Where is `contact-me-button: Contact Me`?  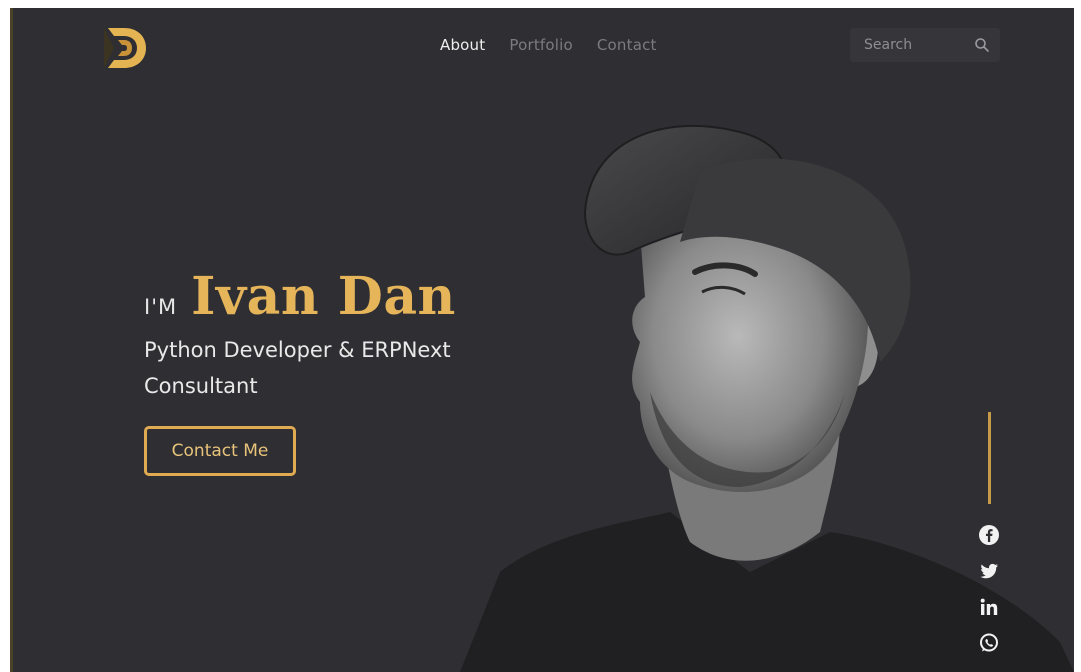
contact-me-button: Contact Me is located at coordinates (220, 451).